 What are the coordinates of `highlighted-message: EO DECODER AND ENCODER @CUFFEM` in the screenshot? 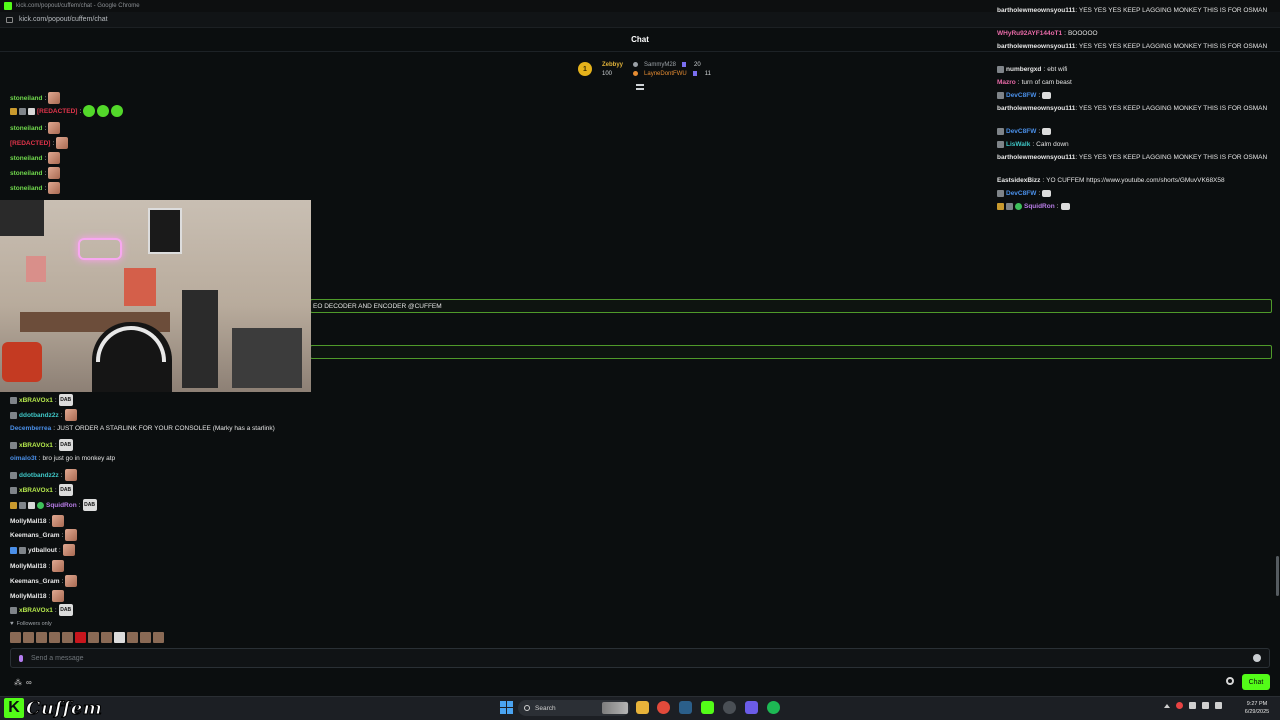 It's located at (791, 306).